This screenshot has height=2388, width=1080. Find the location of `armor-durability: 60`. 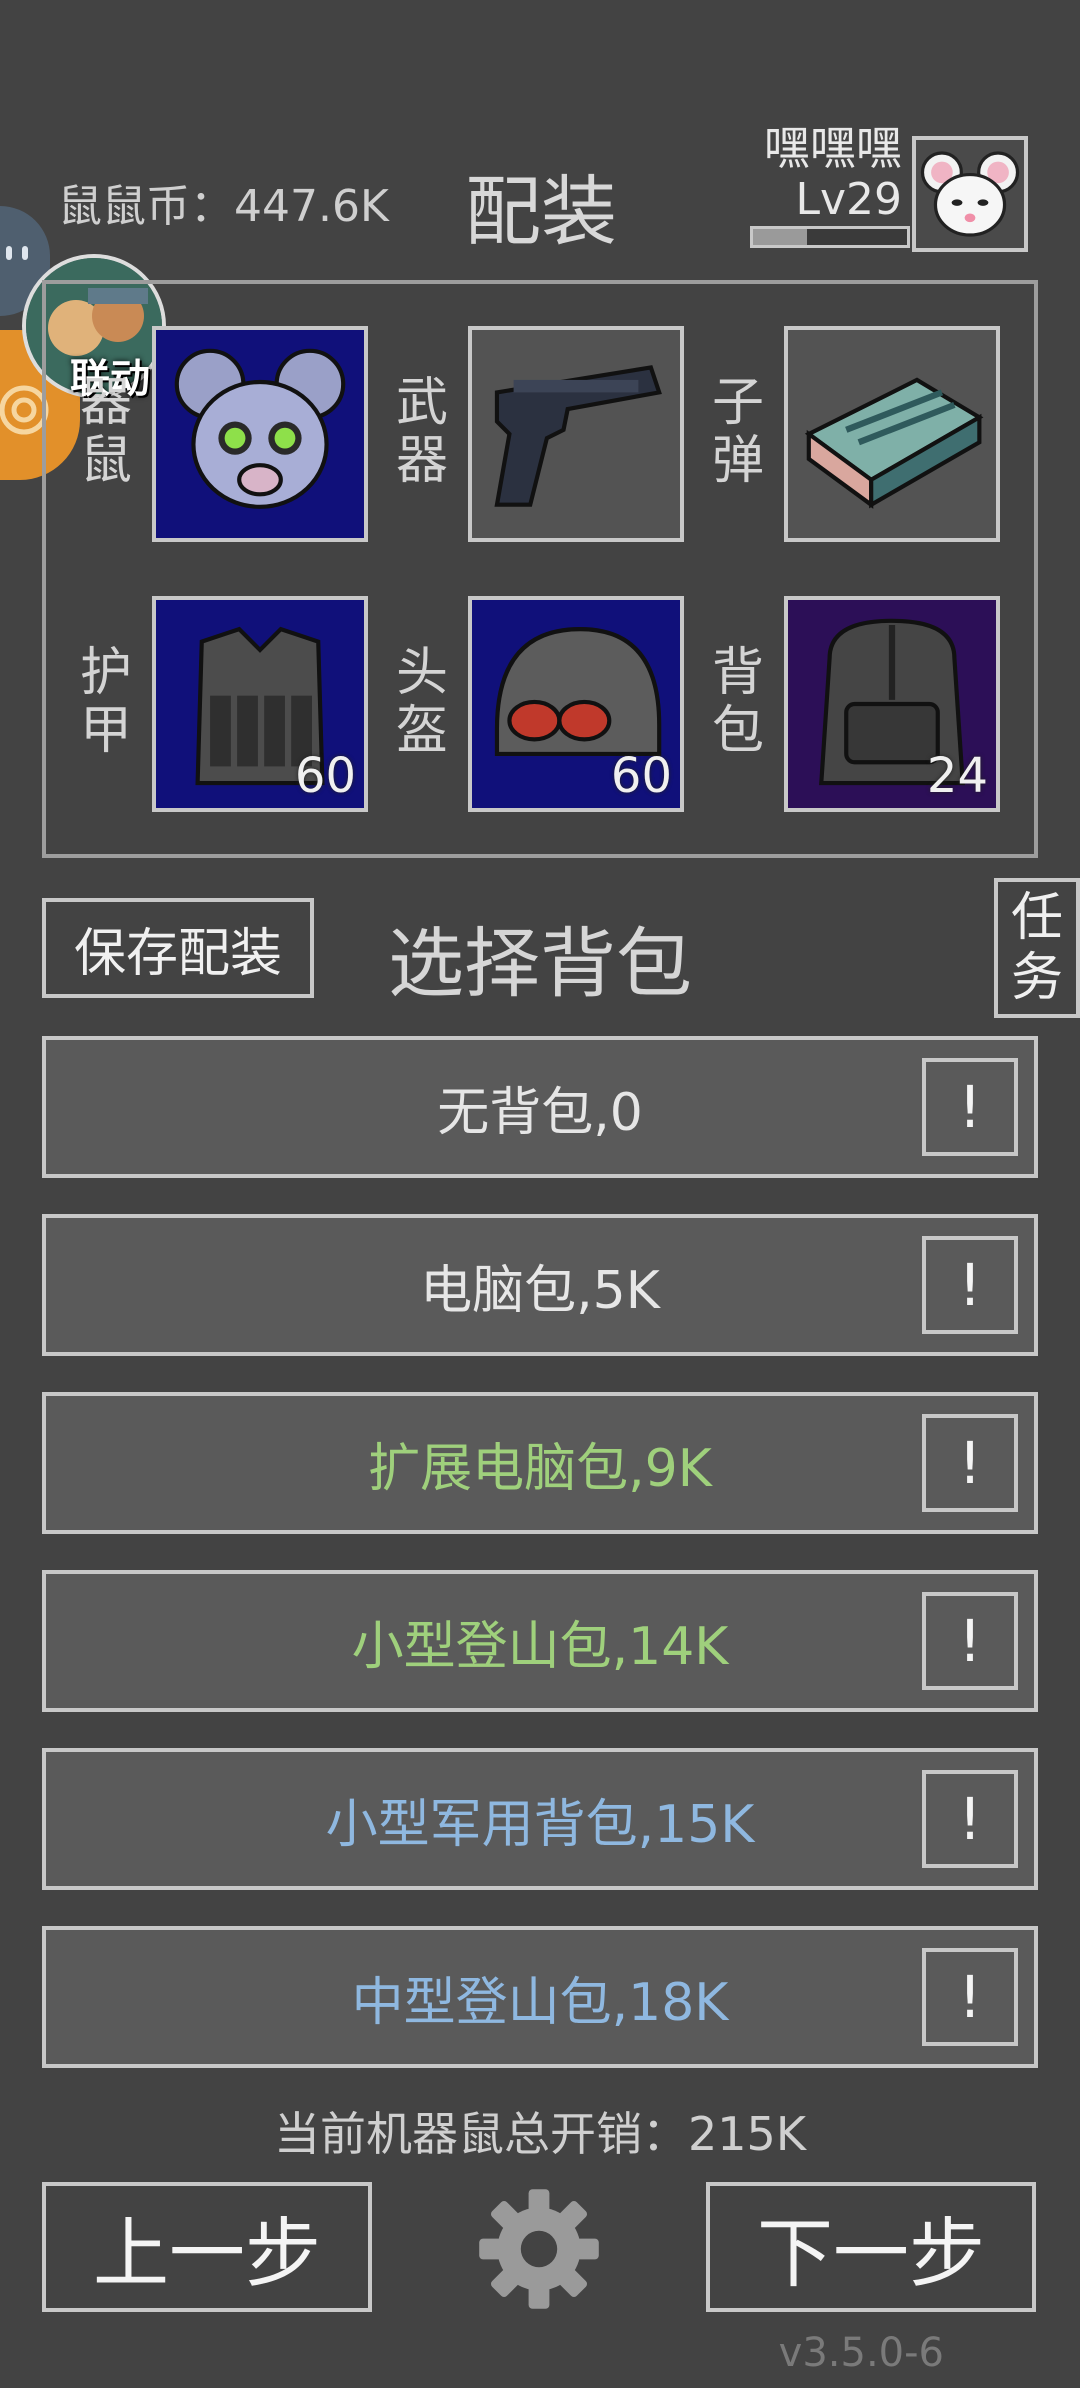

armor-durability: 60 is located at coordinates (325, 776).